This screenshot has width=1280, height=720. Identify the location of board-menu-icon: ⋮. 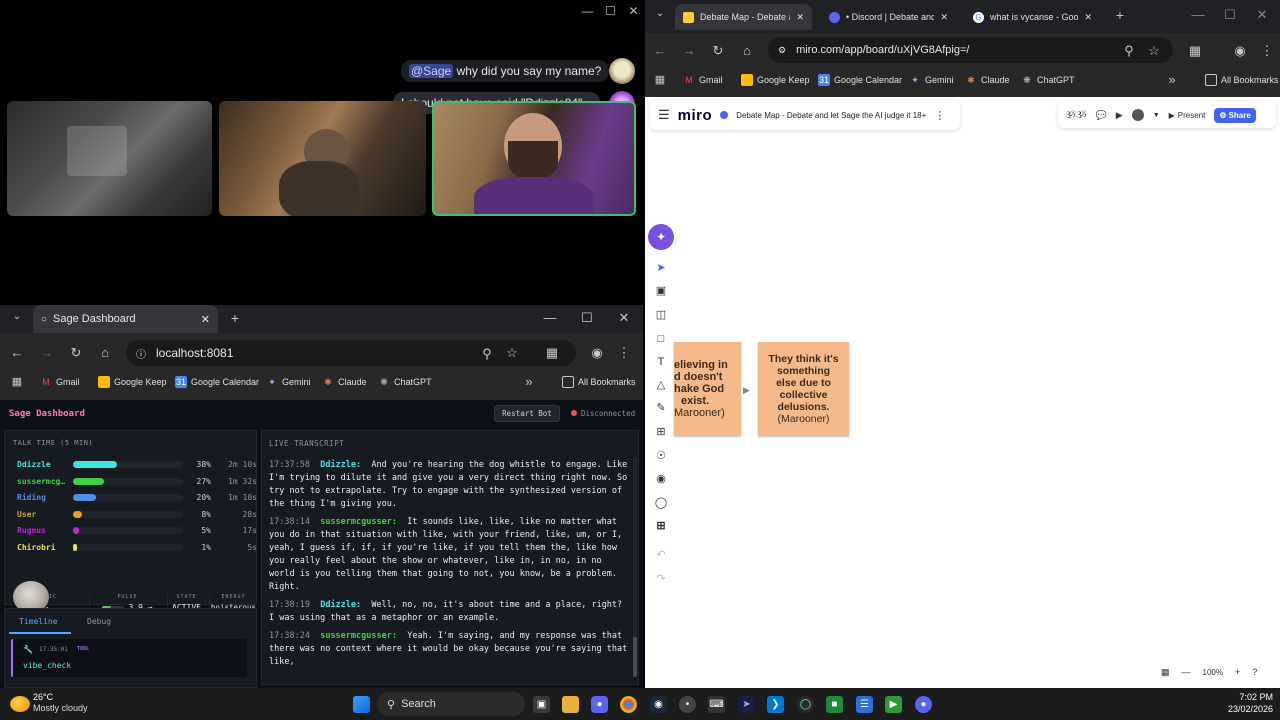
(939, 115).